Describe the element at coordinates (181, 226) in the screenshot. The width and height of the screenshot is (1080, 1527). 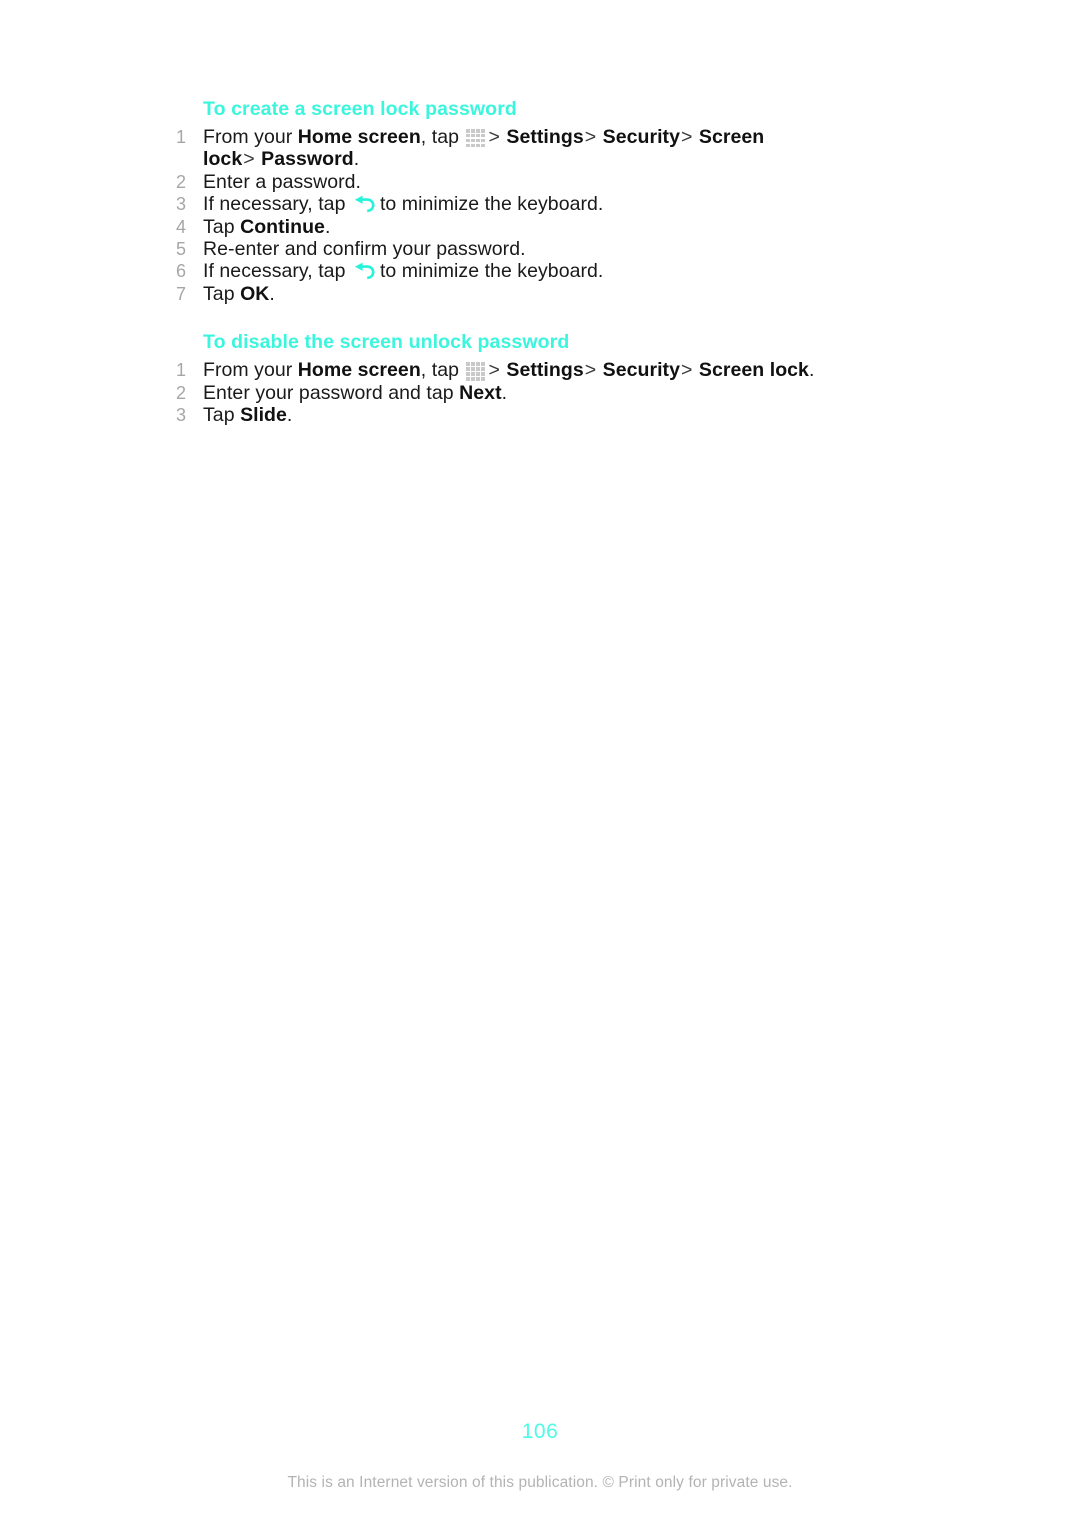
I see `step-number: 4` at that location.